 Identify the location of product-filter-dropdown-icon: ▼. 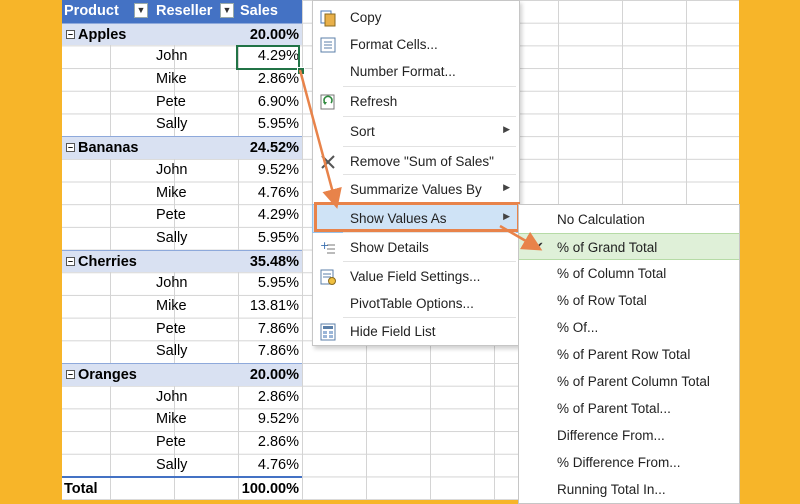
(141, 10).